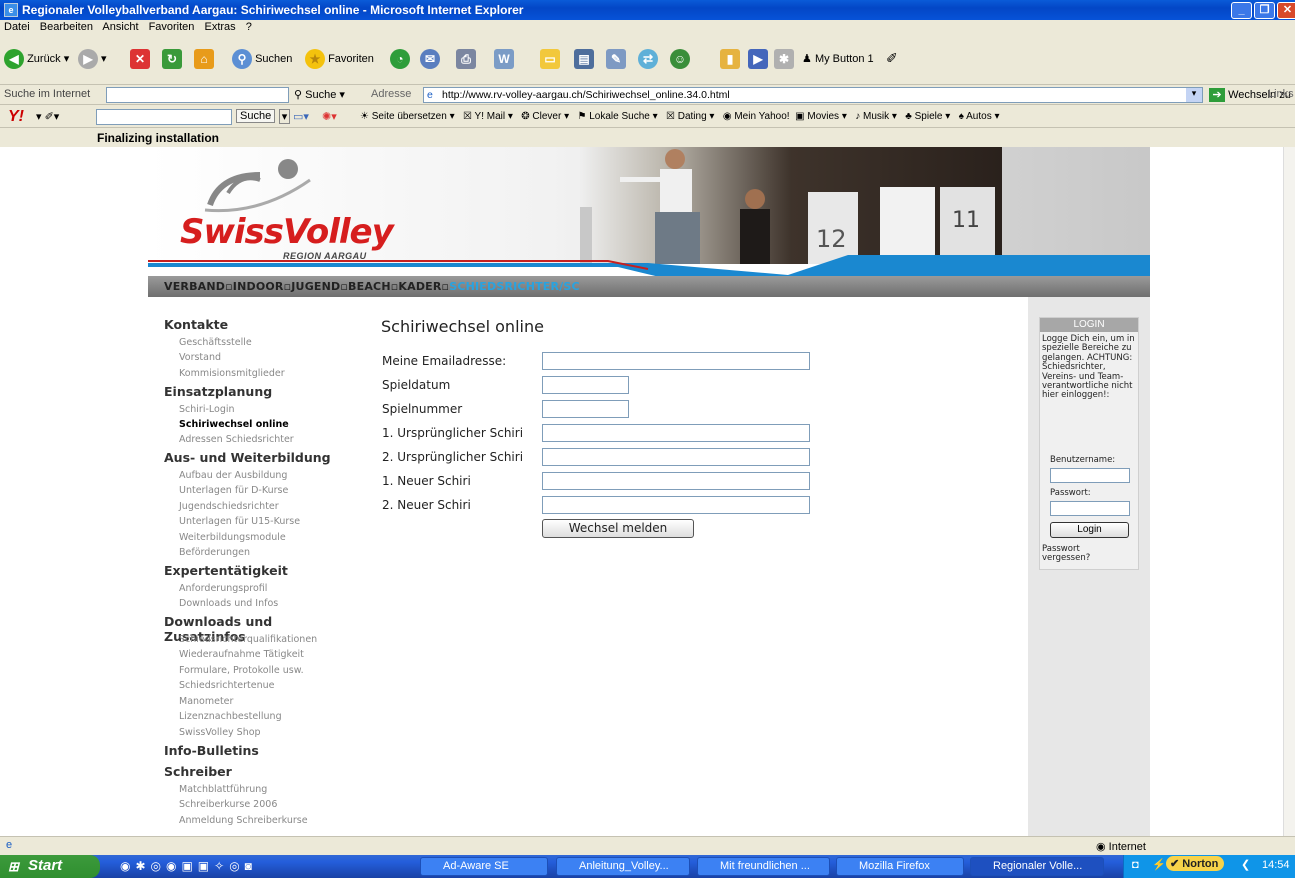 The height and width of the screenshot is (878, 1295). What do you see at coordinates (249, 27) in the screenshot?
I see `menu-help: ?` at bounding box center [249, 27].